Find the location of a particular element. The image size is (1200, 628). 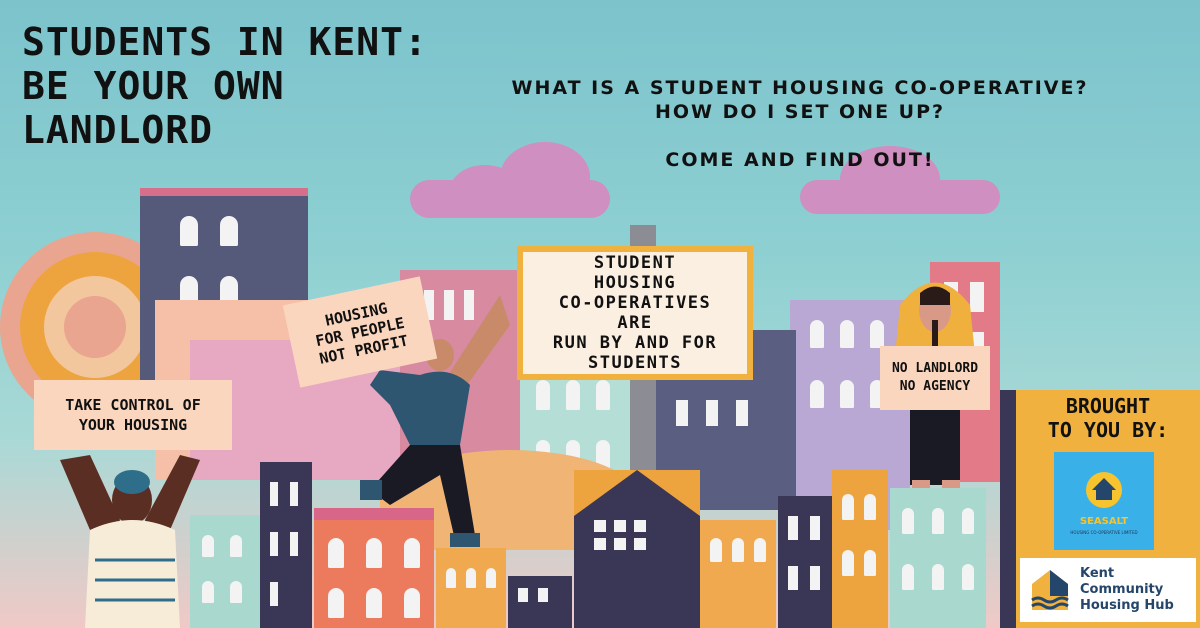

kent-line1: Kent is located at coordinates (1097, 573).